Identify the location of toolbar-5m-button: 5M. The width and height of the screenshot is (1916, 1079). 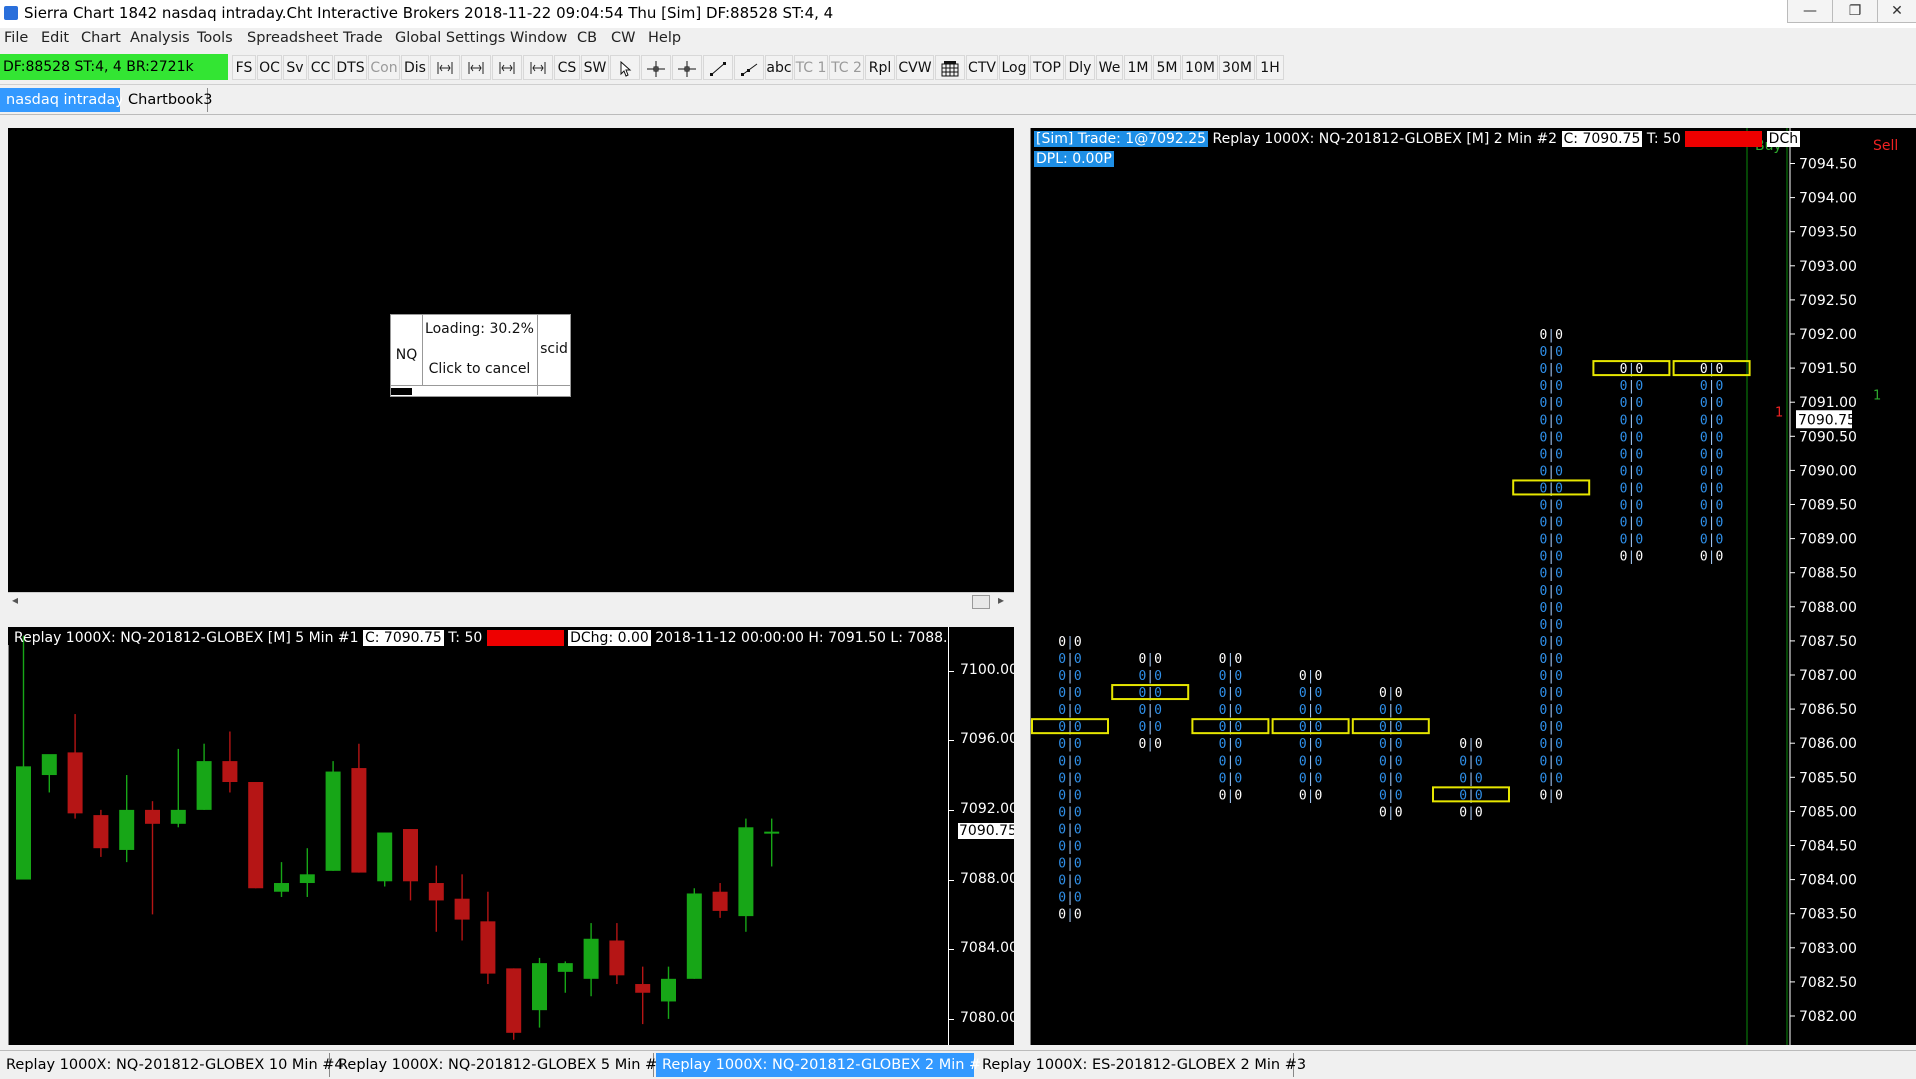
(1167, 67).